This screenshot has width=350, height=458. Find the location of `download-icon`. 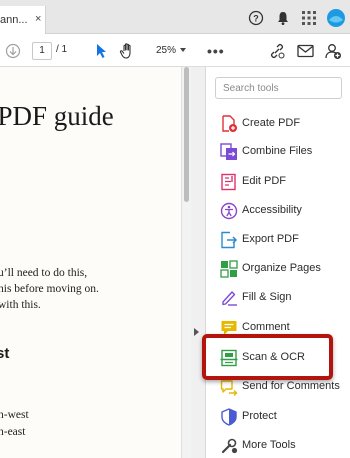

download-icon is located at coordinates (13, 51).